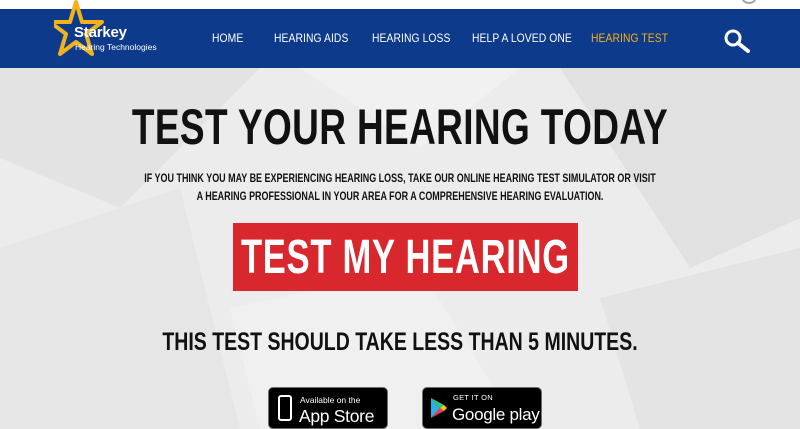 The image size is (800, 429). I want to click on phone-icon, so click(285, 408).